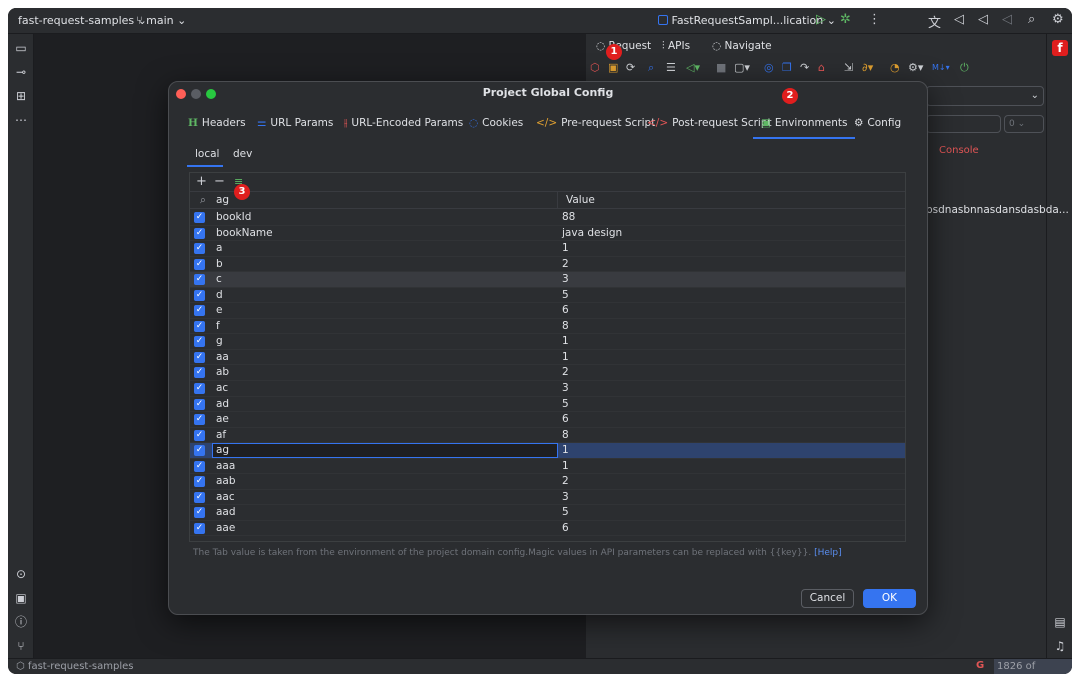 This screenshot has height=681, width=1080. What do you see at coordinates (547, 358) in the screenshot?
I see `table-row: ✓ aa 1` at bounding box center [547, 358].